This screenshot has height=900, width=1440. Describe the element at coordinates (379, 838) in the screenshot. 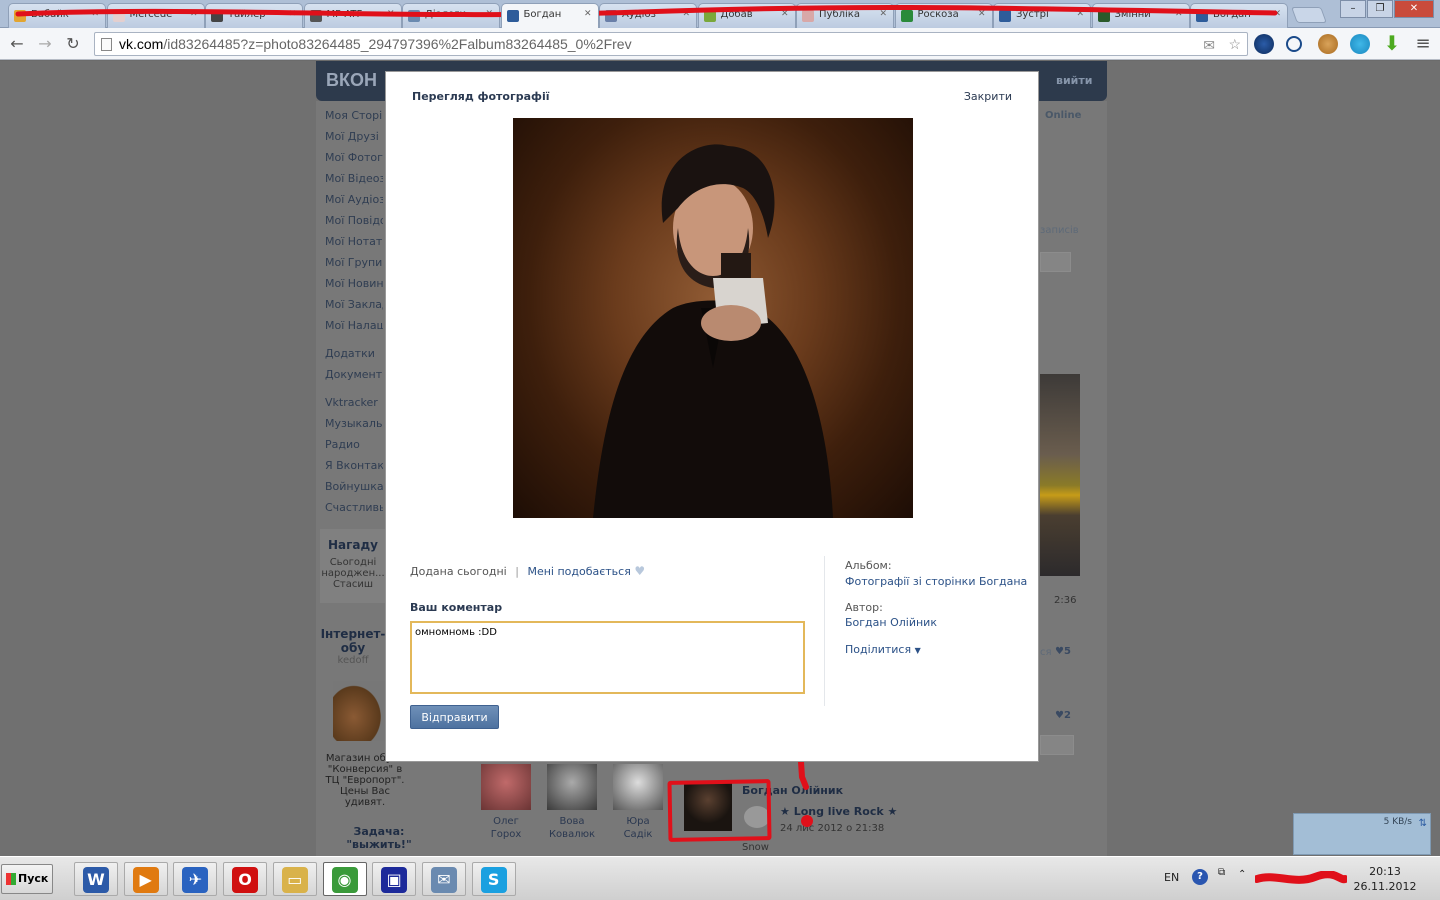

I see `task-title: Задача: "выжить!"` at that location.